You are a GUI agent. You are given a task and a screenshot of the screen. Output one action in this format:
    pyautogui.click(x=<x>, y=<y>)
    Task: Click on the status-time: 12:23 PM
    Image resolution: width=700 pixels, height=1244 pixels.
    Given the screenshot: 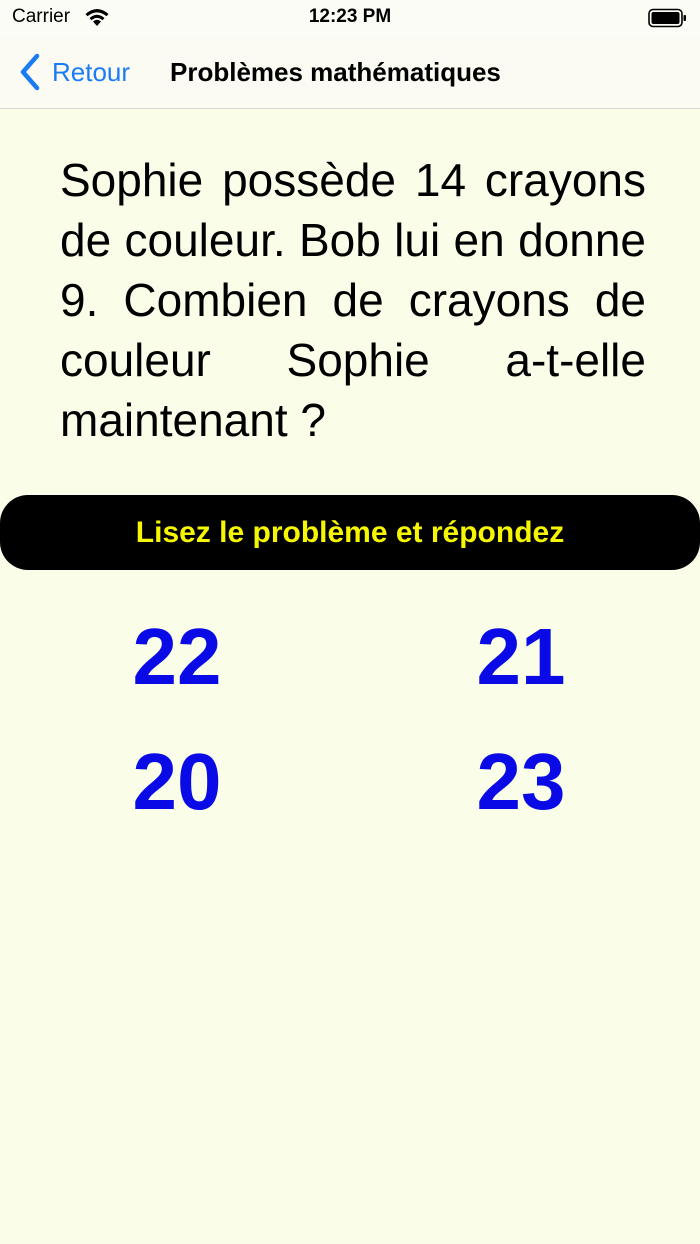 What is the action you would take?
    pyautogui.click(x=350, y=16)
    